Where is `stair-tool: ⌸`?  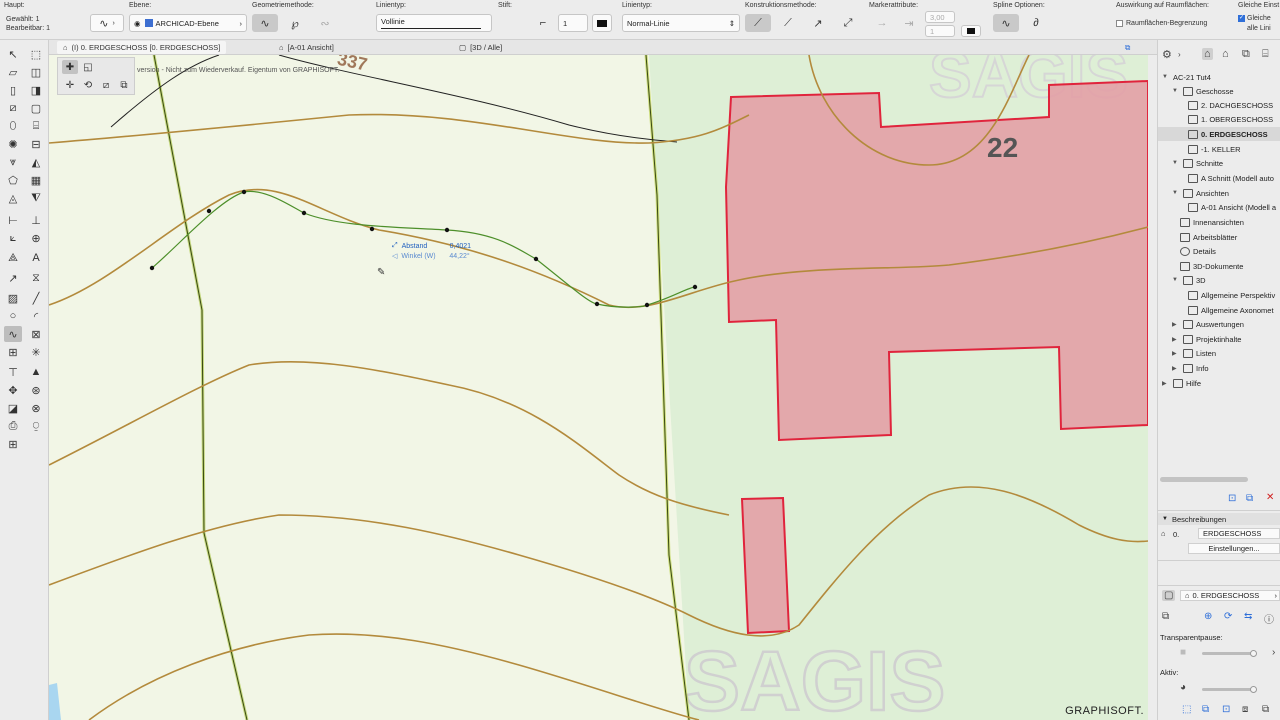
stair-tool: ⌸ is located at coordinates (36, 126).